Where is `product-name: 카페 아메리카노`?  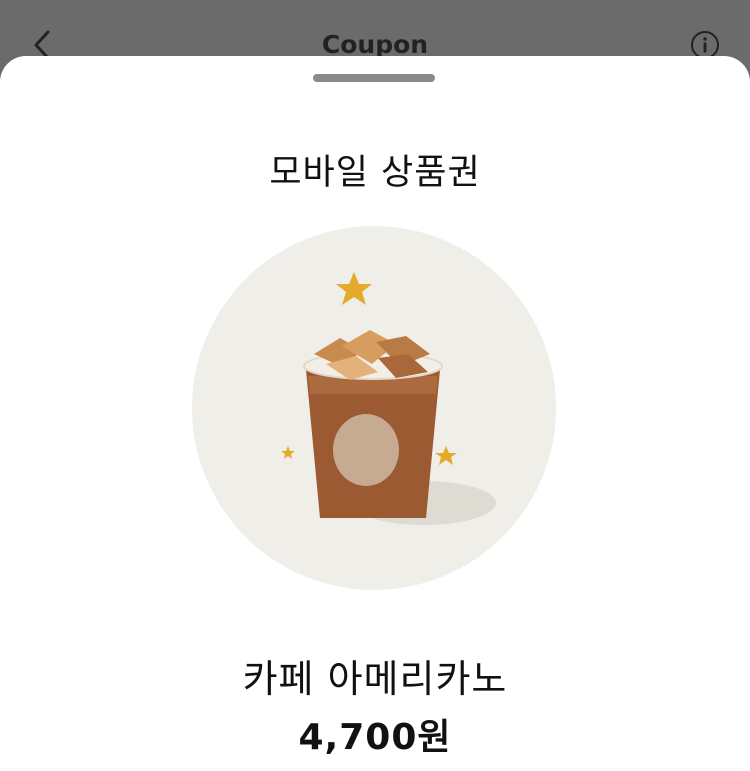
product-name: 카페 아메리카노 is located at coordinates (375, 679).